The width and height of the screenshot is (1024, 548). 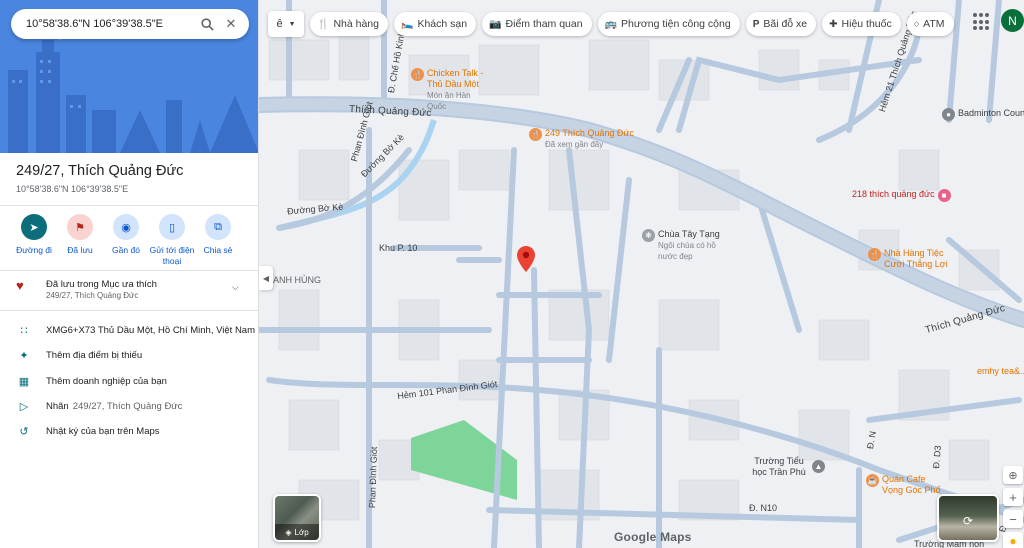 What do you see at coordinates (982, 22) in the screenshot?
I see `google-apps-icon` at bounding box center [982, 22].